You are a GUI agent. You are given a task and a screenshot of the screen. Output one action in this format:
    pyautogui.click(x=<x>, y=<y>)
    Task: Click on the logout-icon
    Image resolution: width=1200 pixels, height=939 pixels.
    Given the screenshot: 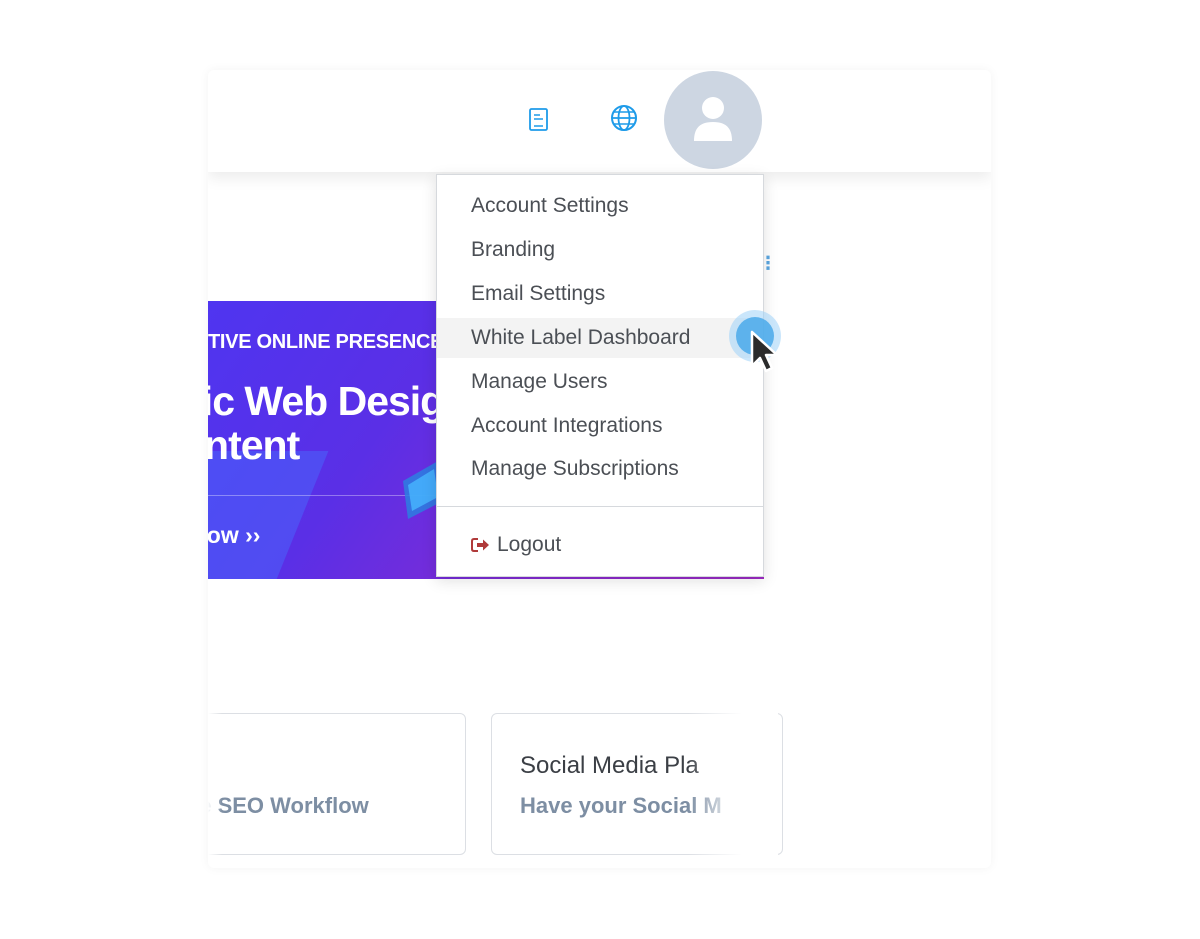 What is the action you would take?
    pyautogui.click(x=480, y=545)
    